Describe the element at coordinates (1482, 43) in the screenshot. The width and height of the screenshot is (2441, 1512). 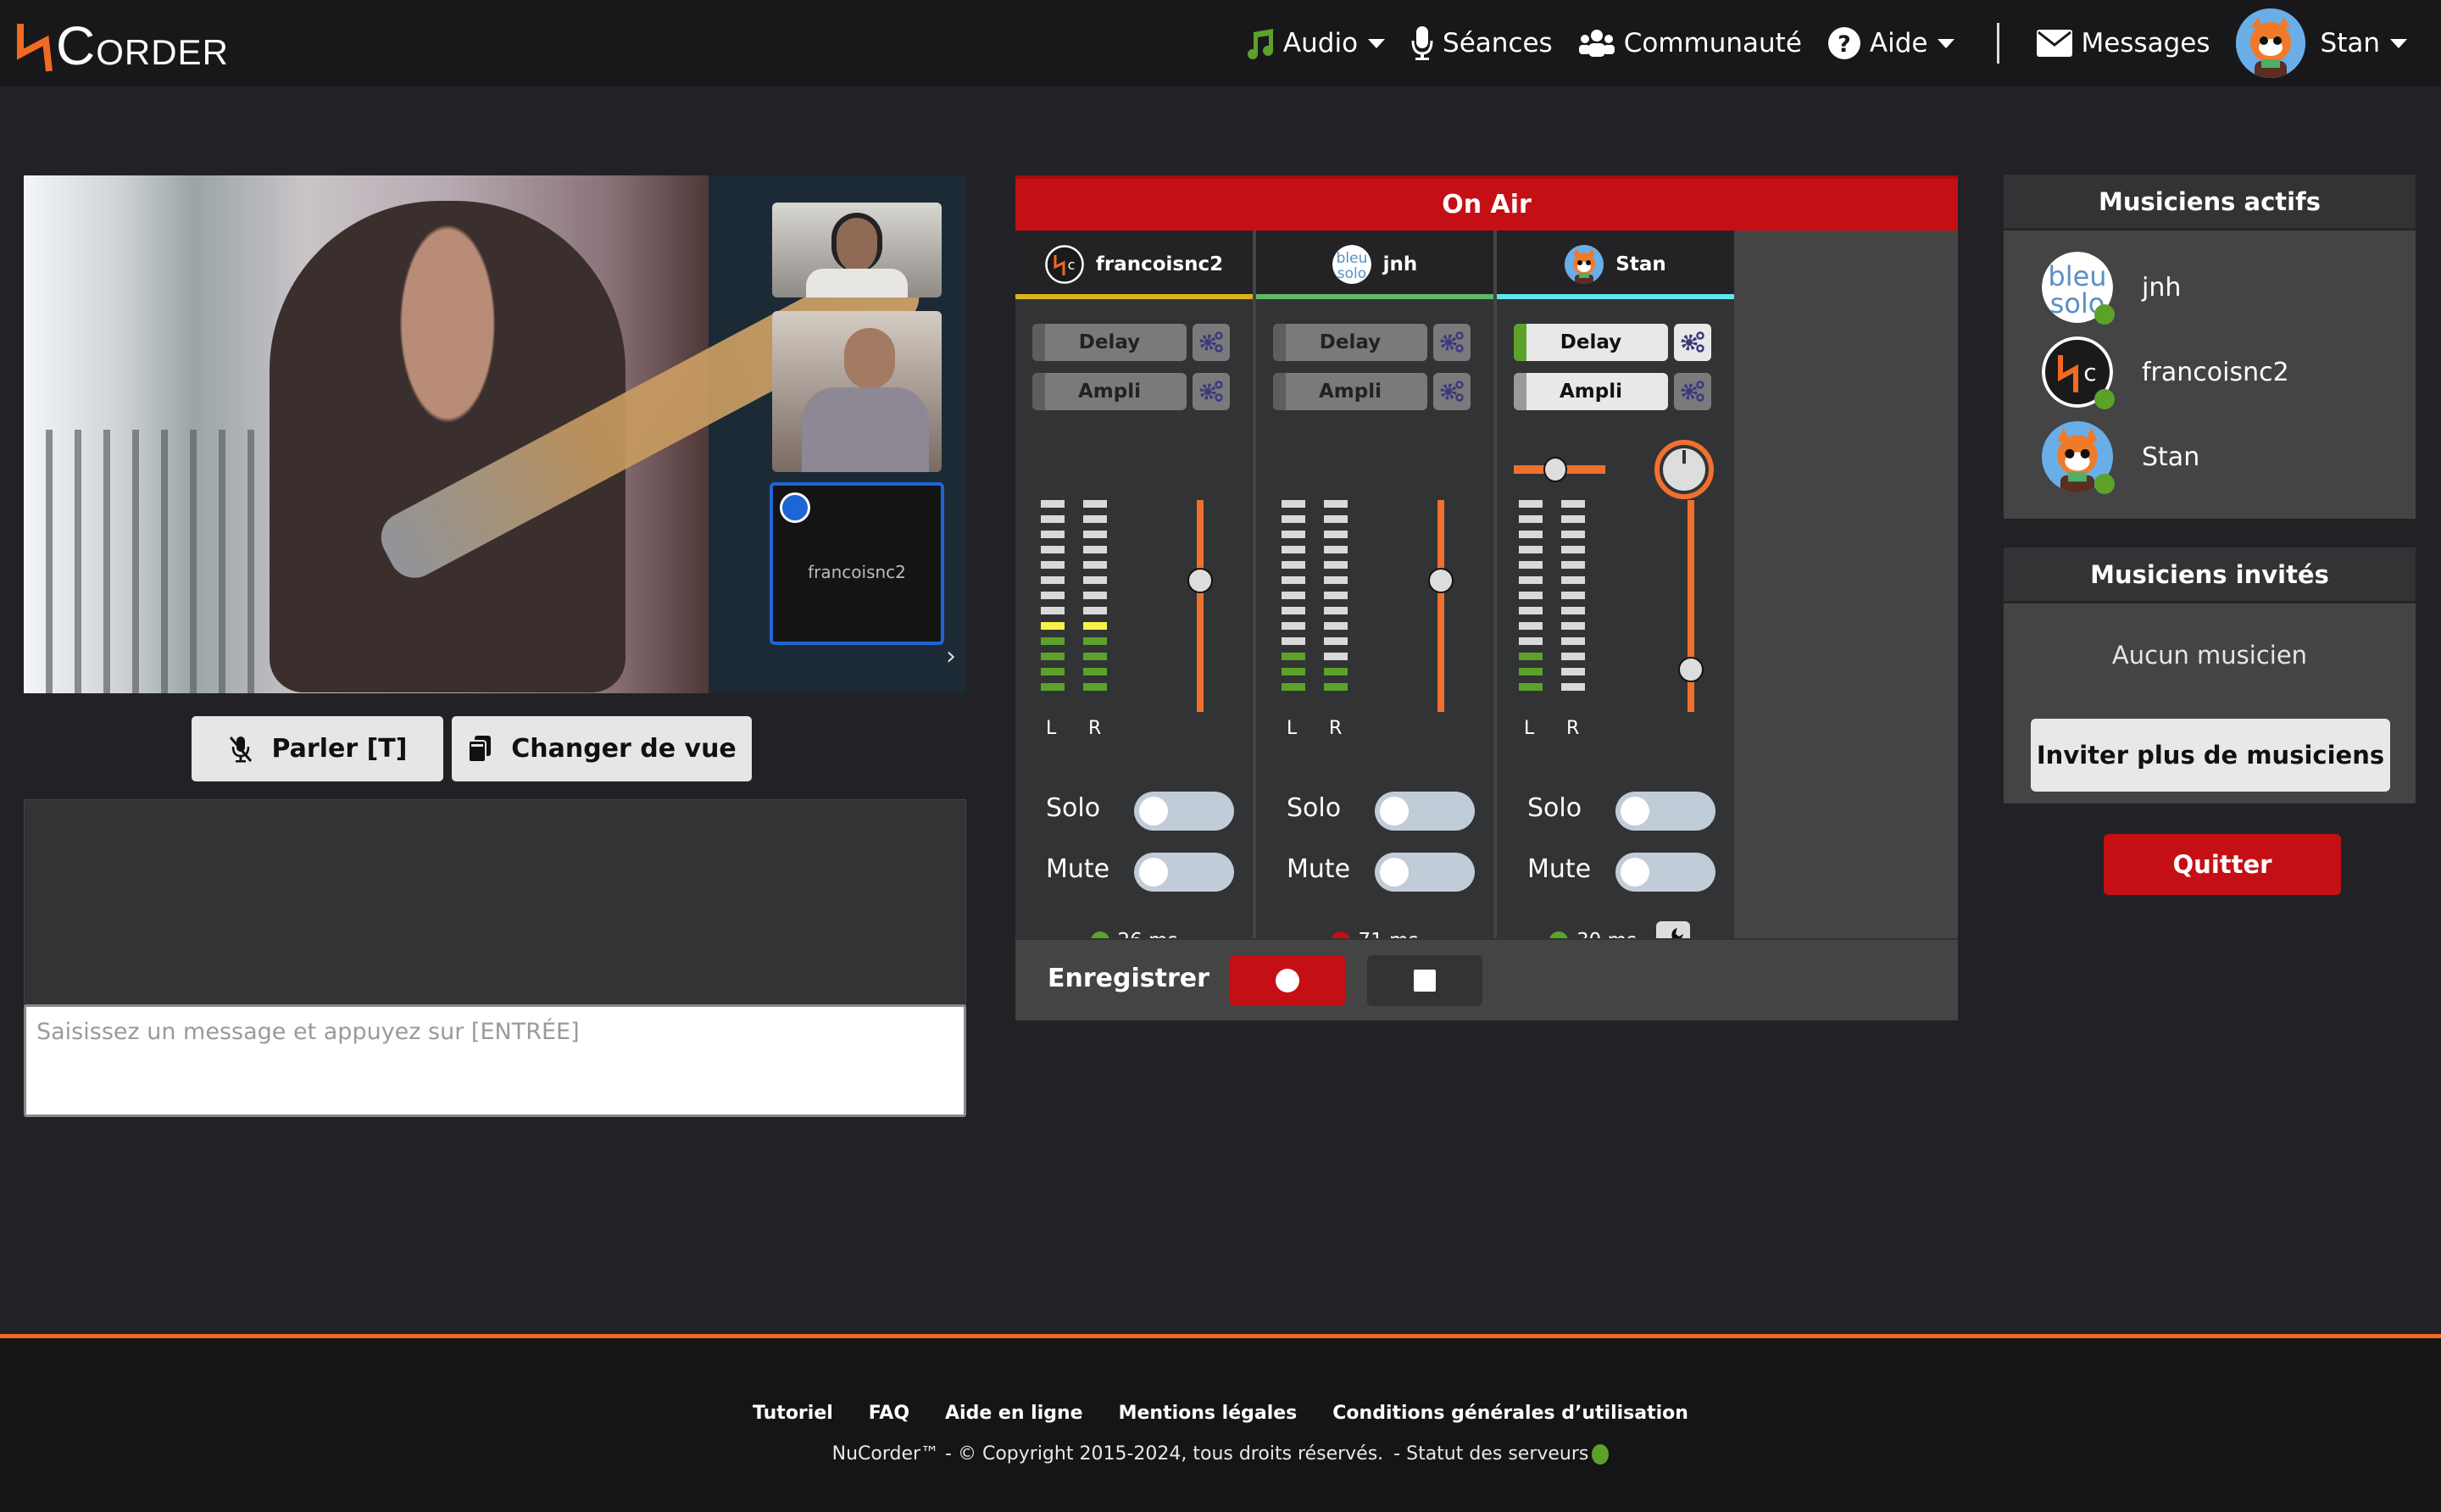
I see `nav-sessions: Séances` at that location.